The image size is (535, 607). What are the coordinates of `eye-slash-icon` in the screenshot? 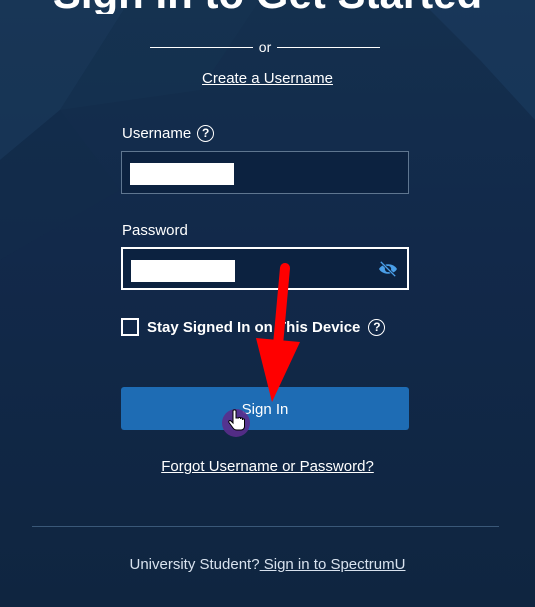 It's located at (388, 269).